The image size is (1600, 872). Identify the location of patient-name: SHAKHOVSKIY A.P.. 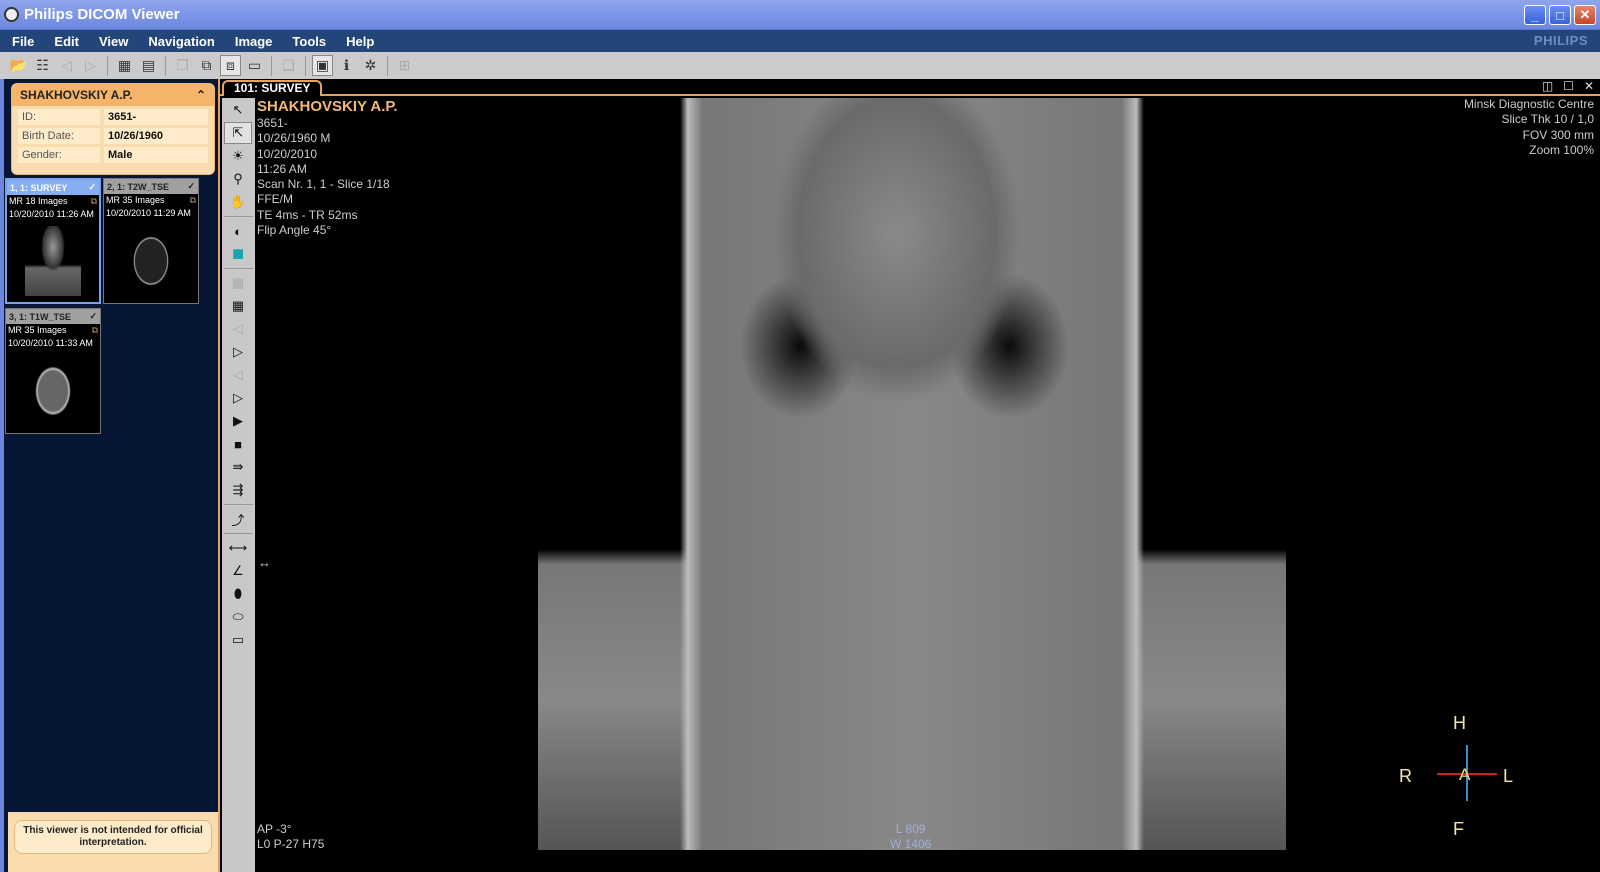
(76, 95).